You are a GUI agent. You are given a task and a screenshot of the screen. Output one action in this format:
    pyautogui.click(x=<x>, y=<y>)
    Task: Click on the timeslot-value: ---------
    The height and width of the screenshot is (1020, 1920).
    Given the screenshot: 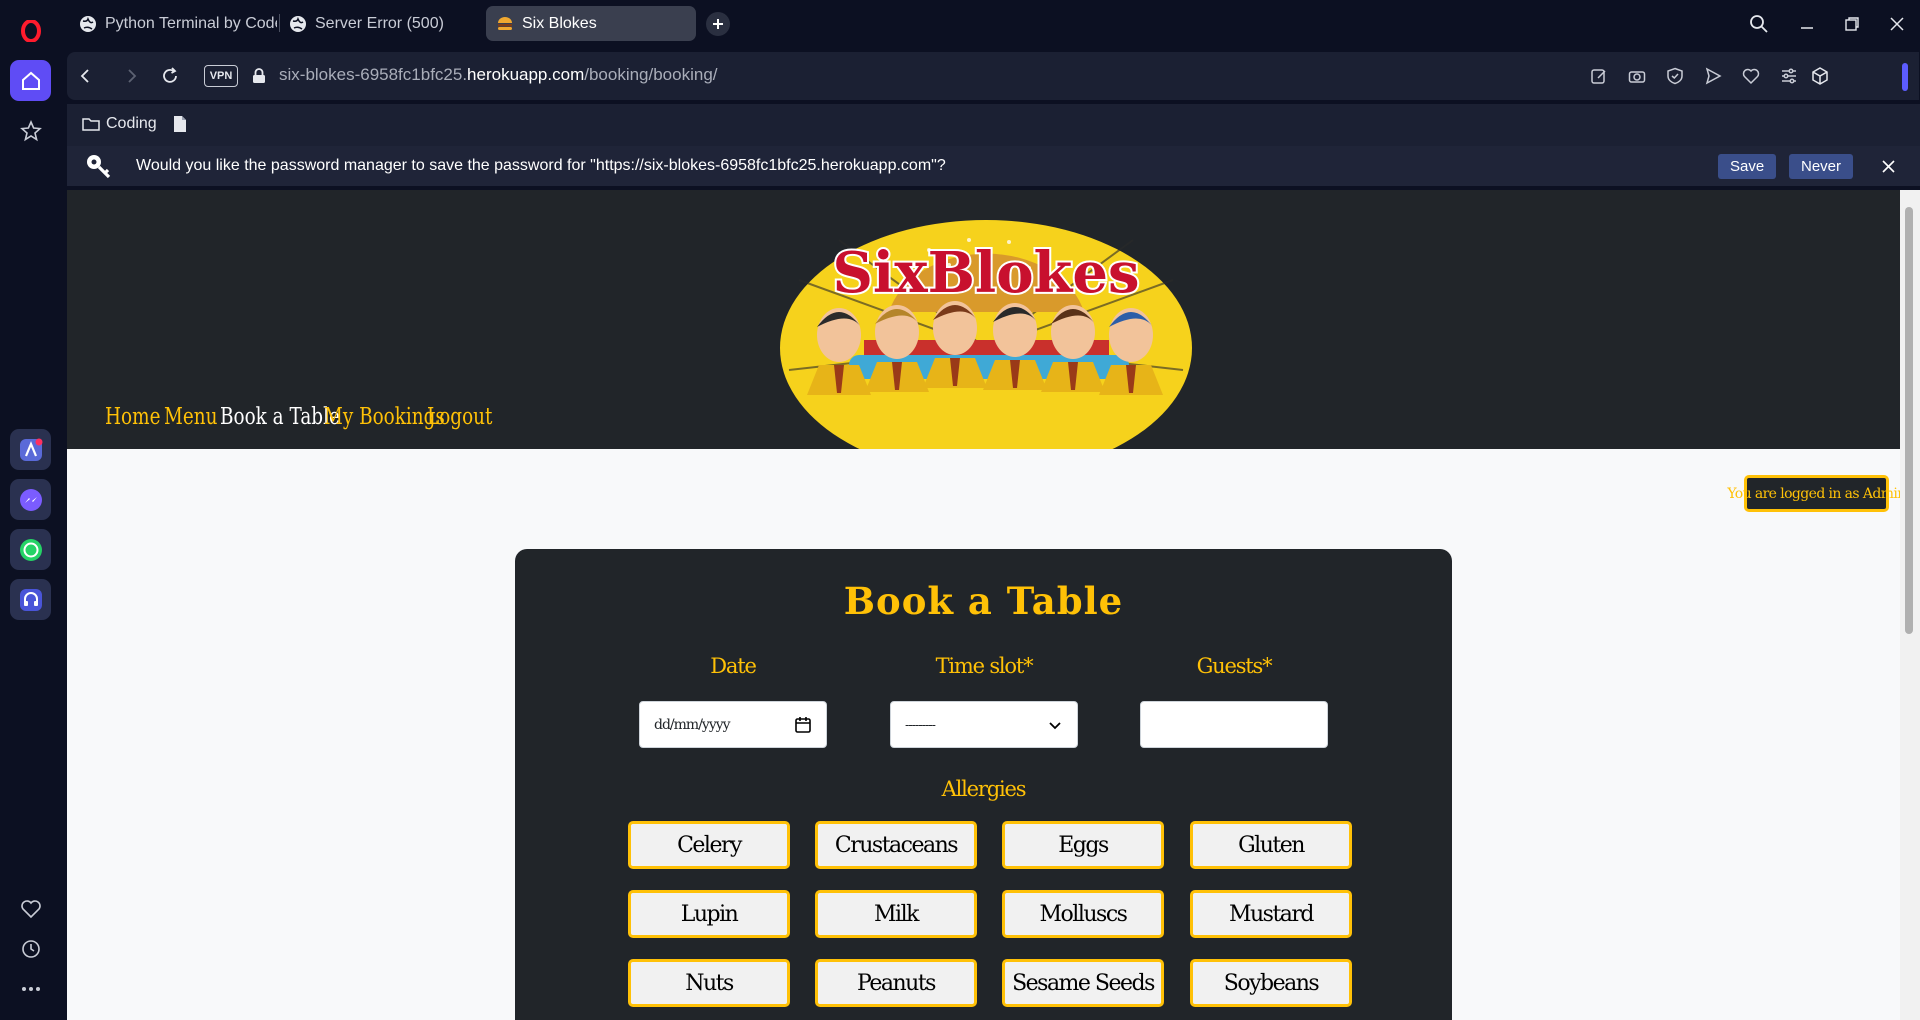 What is the action you would take?
    pyautogui.click(x=920, y=724)
    